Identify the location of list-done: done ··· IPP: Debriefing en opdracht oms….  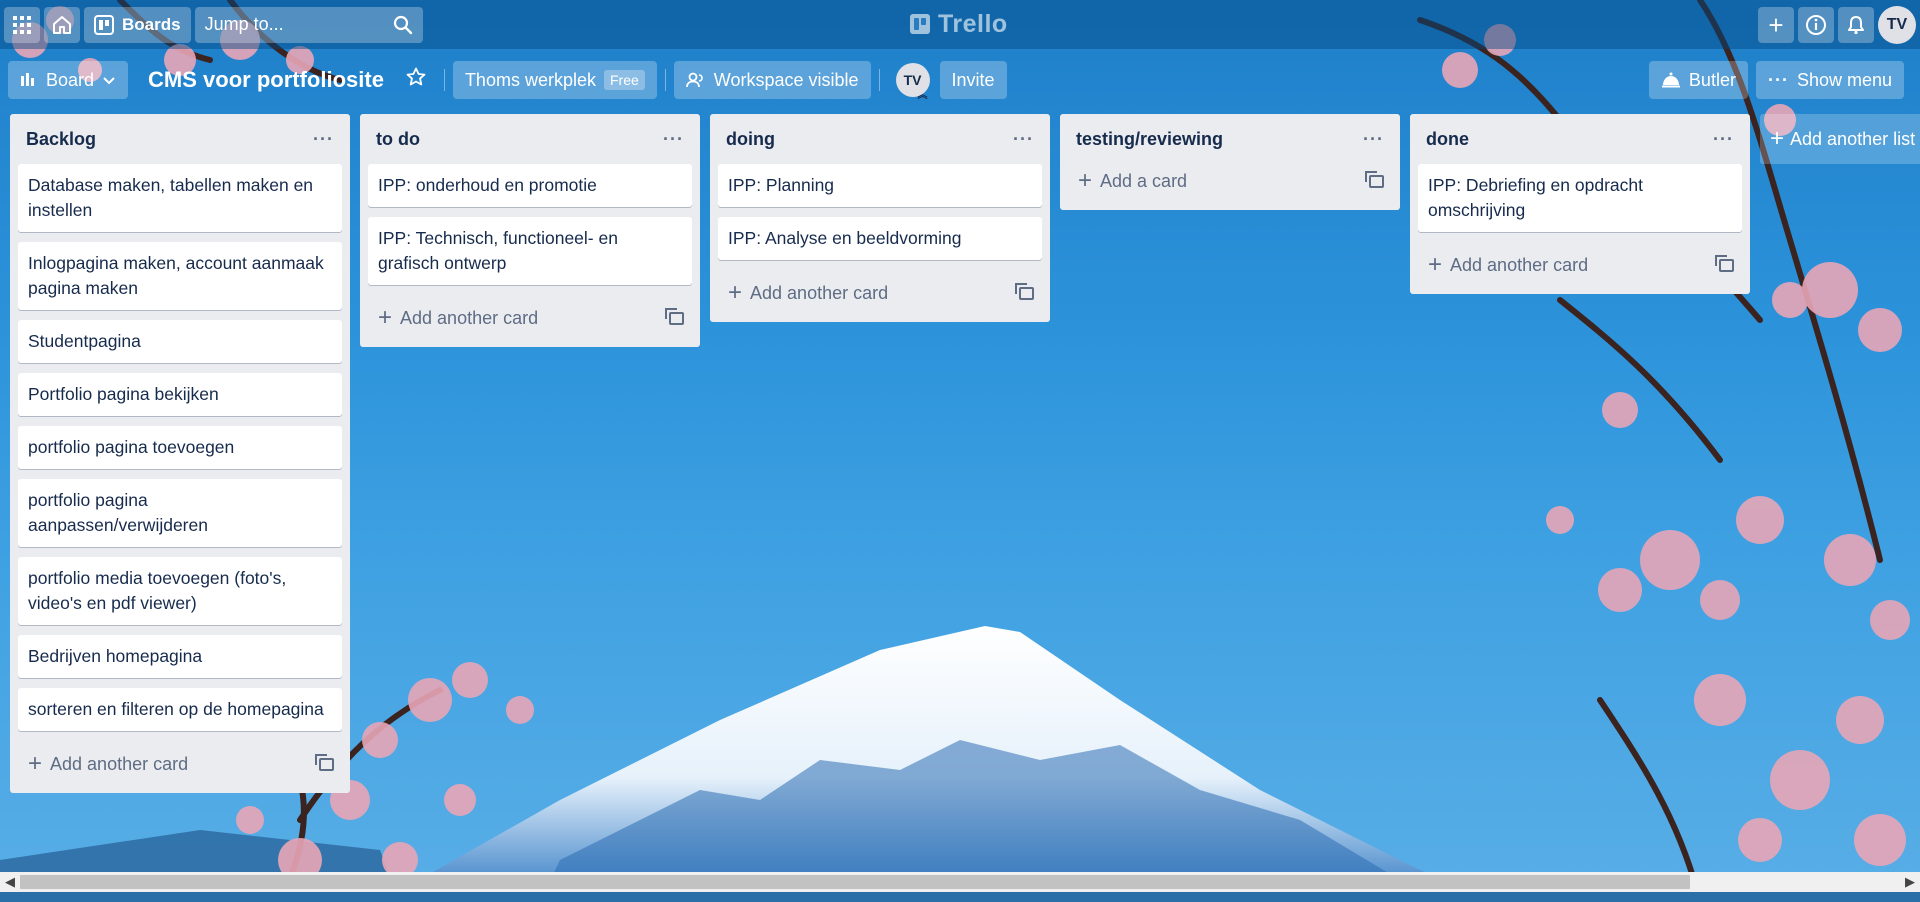
(1580, 204).